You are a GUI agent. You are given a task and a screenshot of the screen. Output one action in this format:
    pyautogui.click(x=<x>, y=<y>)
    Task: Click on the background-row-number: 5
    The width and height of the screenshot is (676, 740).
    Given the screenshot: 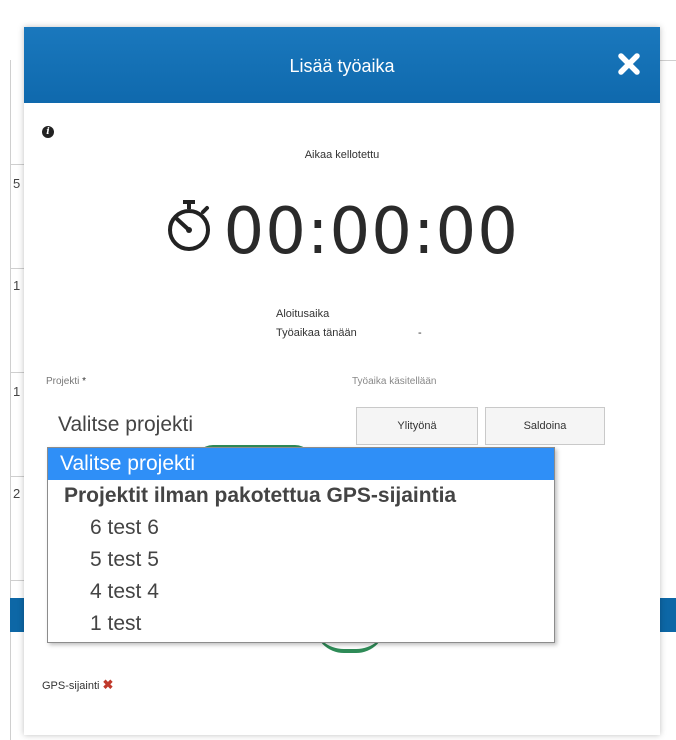 What is the action you would take?
    pyautogui.click(x=17, y=183)
    